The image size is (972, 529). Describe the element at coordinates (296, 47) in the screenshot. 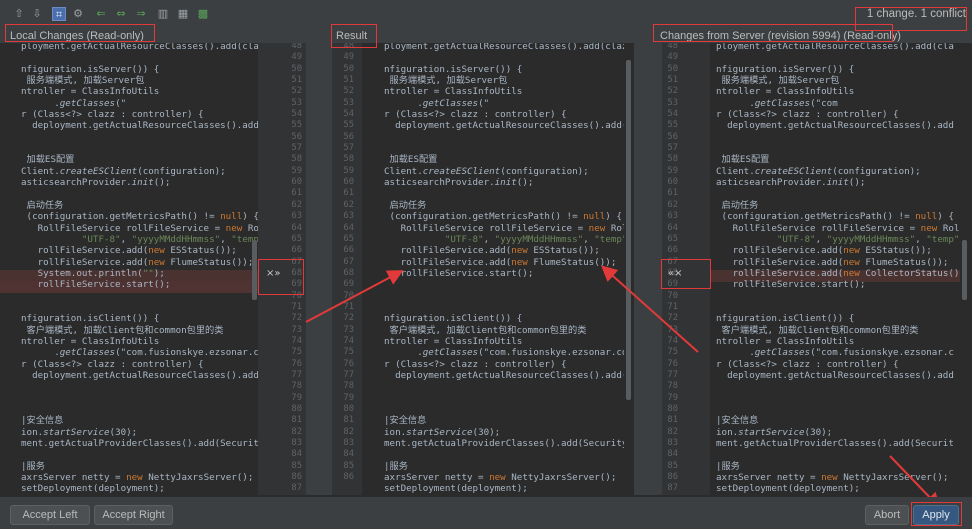

I see `local-line-number: 48` at that location.